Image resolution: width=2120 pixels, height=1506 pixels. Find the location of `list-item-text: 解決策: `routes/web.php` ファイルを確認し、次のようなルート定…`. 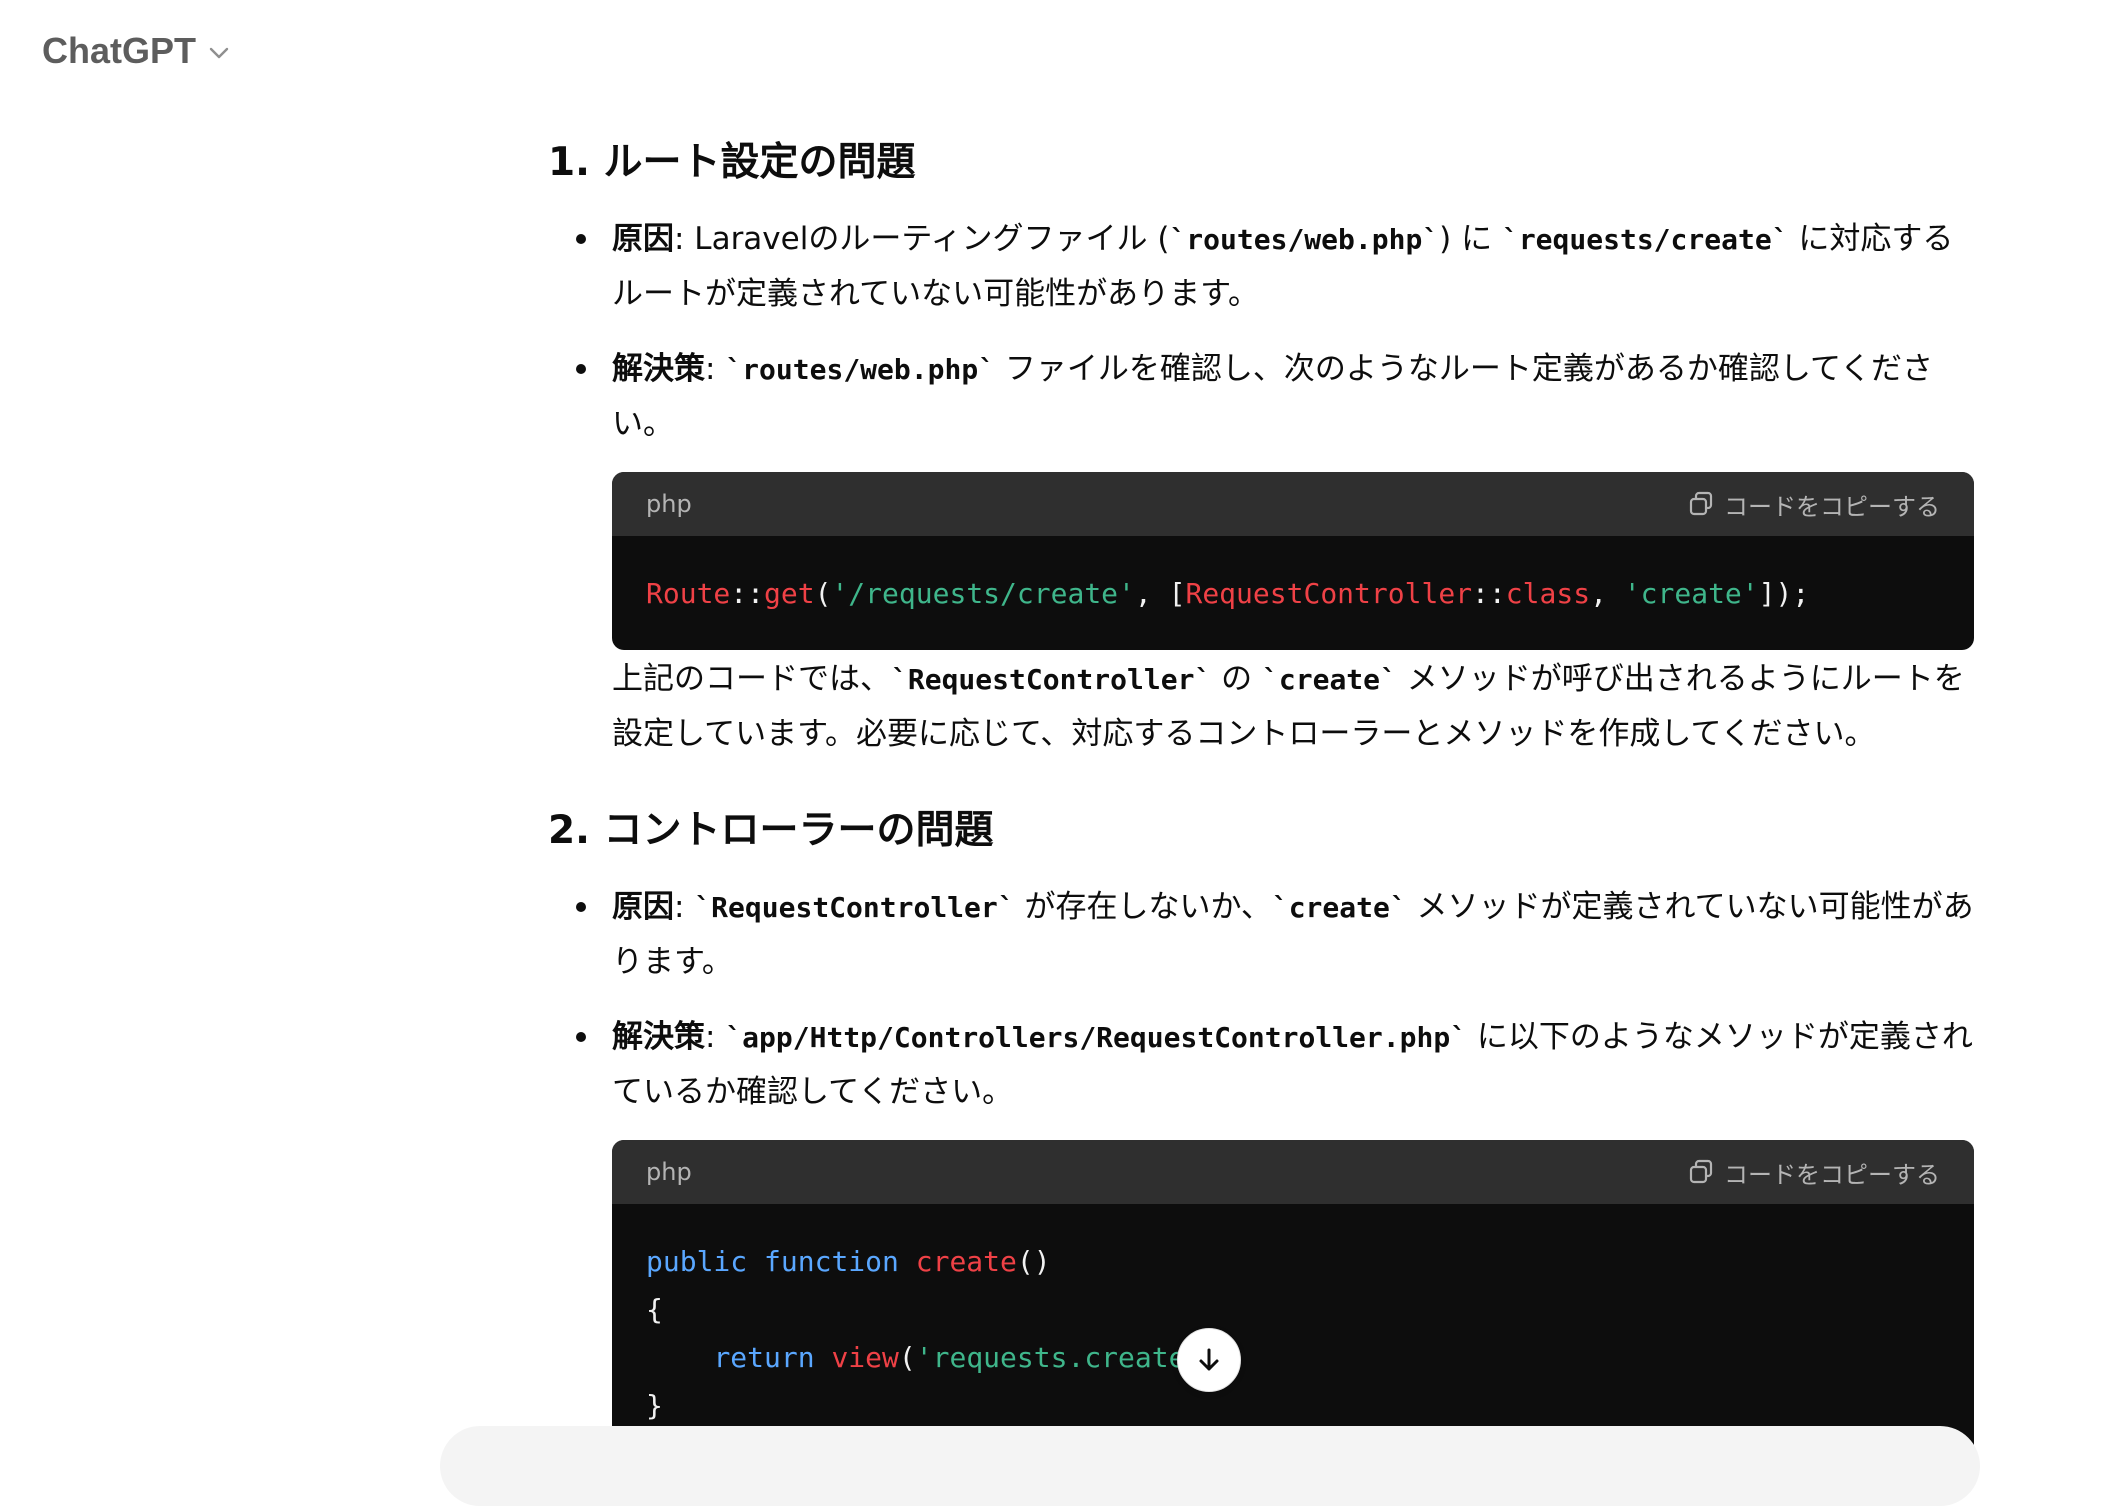

list-item-text: 解決策: `routes/web.php` ファイルを確認し、次のようなルート定… is located at coordinates (1273, 396).